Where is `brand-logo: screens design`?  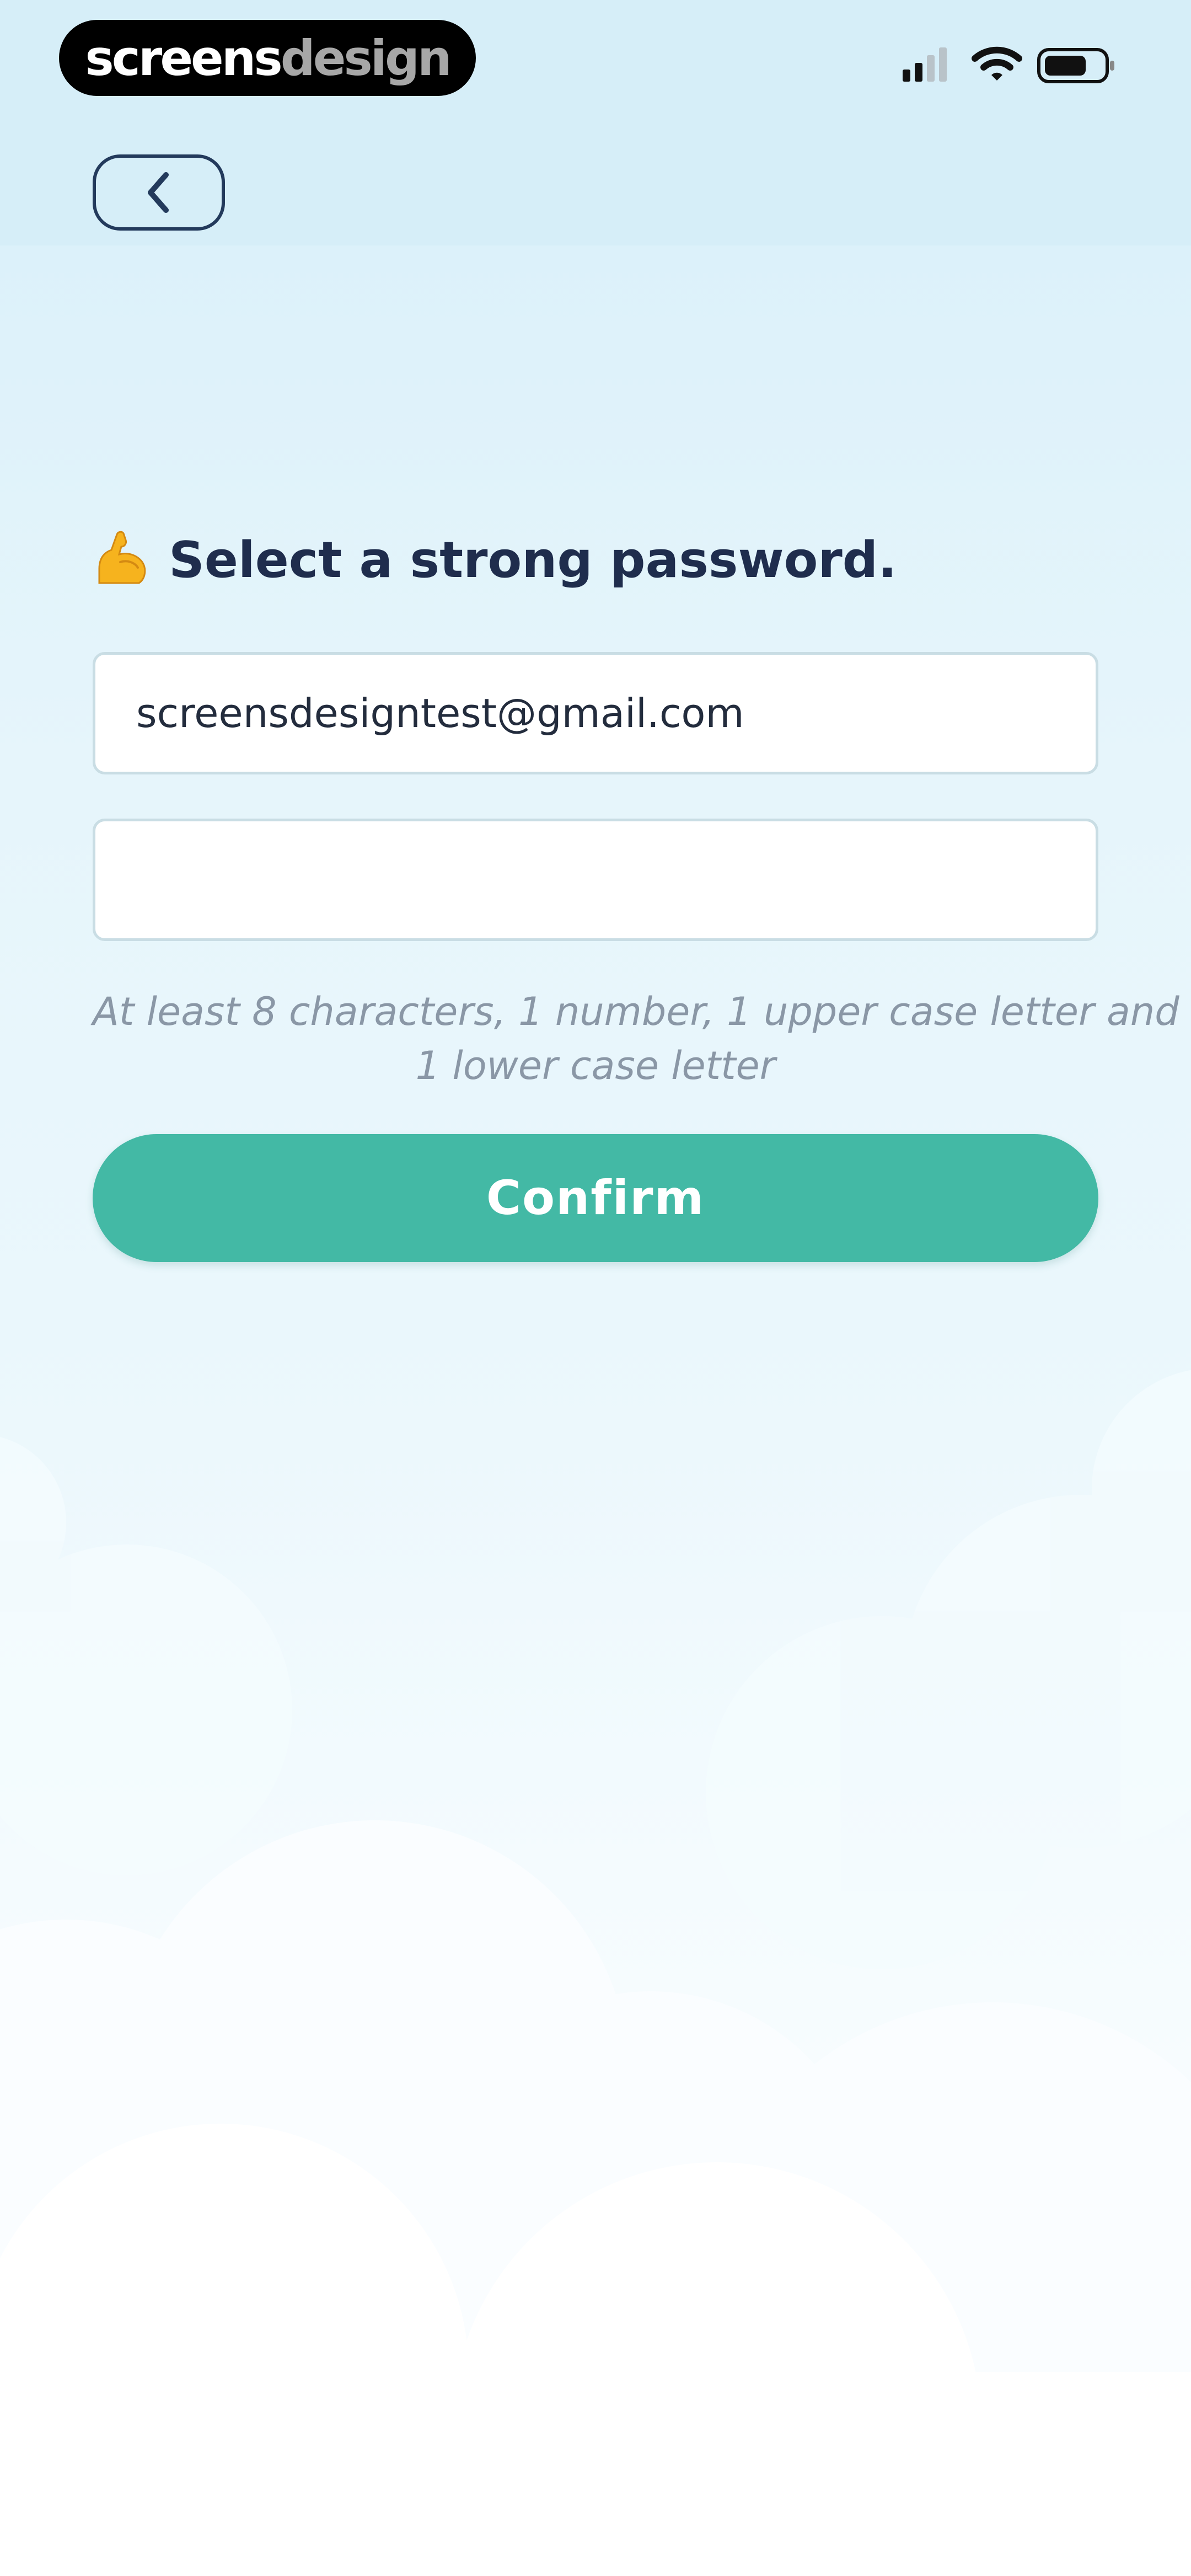 brand-logo: screens design is located at coordinates (267, 58).